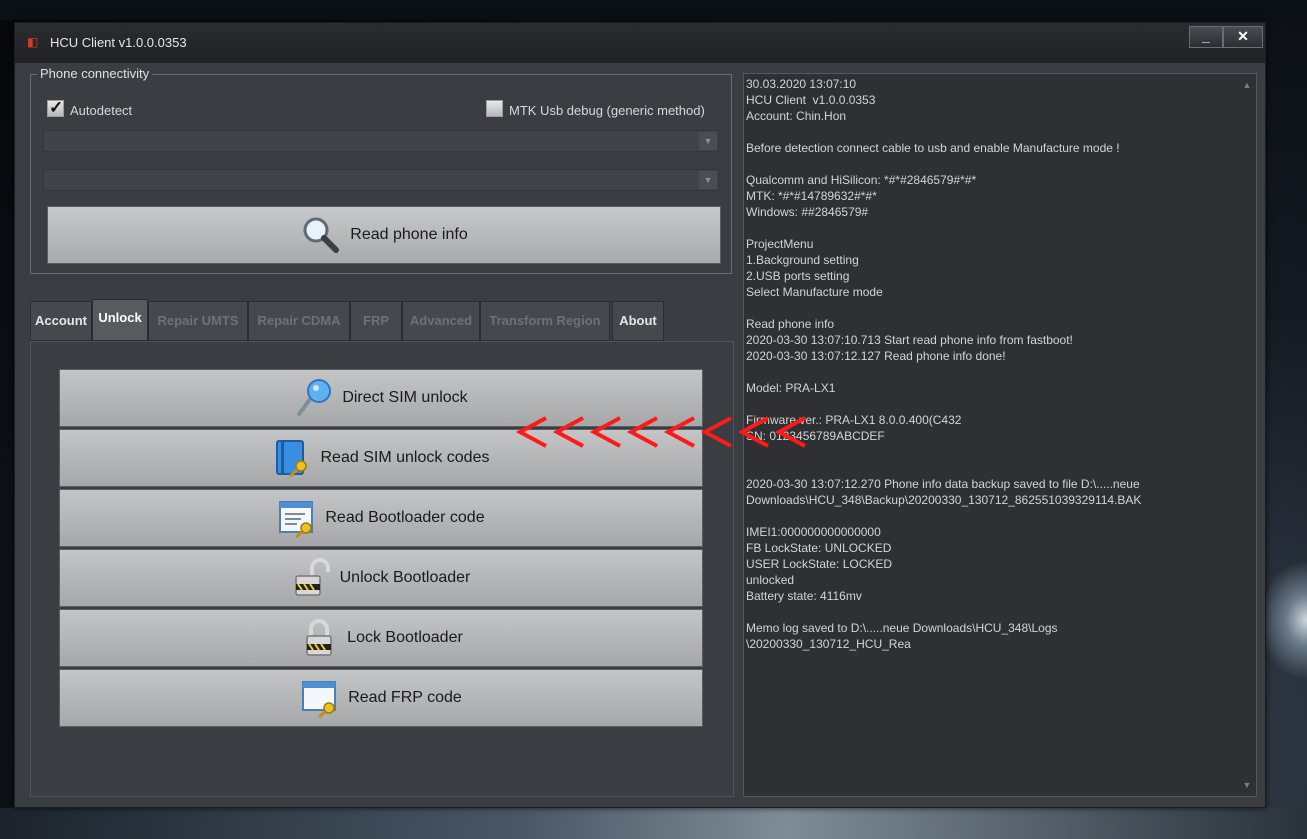 The image size is (1307, 839). What do you see at coordinates (770, 580) in the screenshot?
I see `log-line: unlocked` at bounding box center [770, 580].